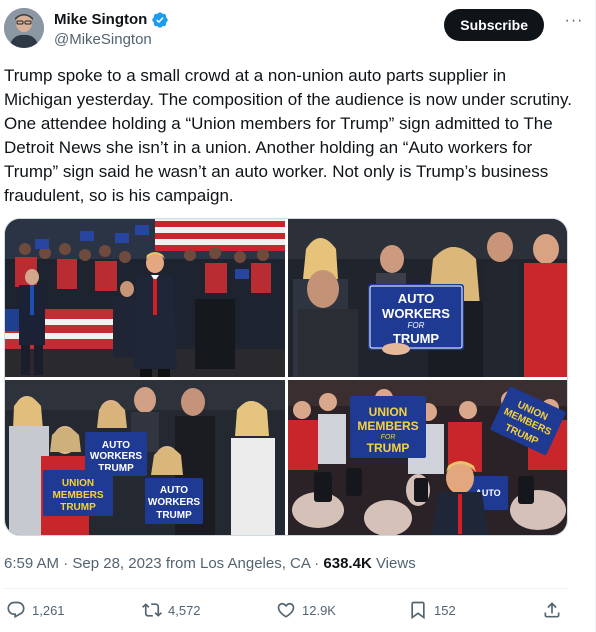 This screenshot has width=596, height=632. I want to click on like-icon, so click(286, 610).